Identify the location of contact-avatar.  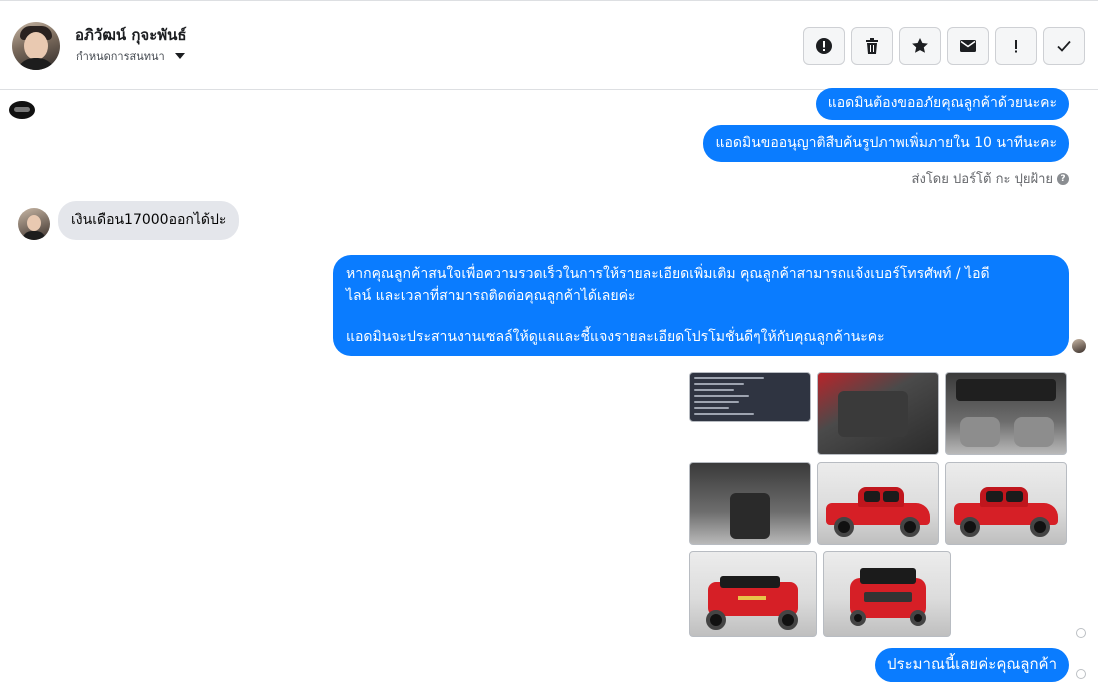
(36, 46).